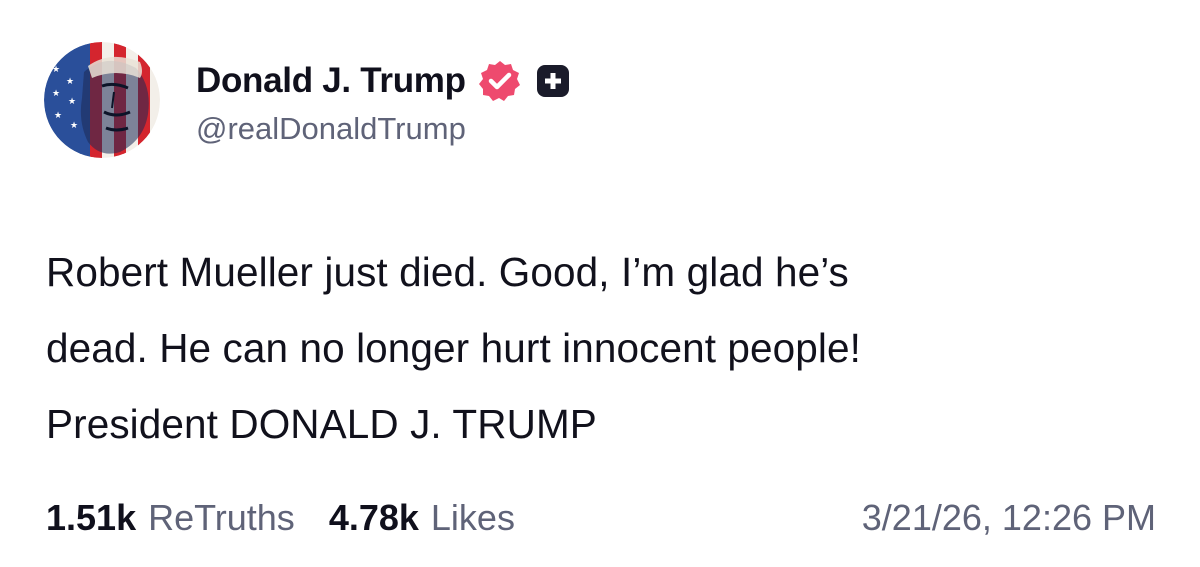 This screenshot has width=1200, height=567. Describe the element at coordinates (500, 81) in the screenshot. I see `verified-badge-icon` at that location.